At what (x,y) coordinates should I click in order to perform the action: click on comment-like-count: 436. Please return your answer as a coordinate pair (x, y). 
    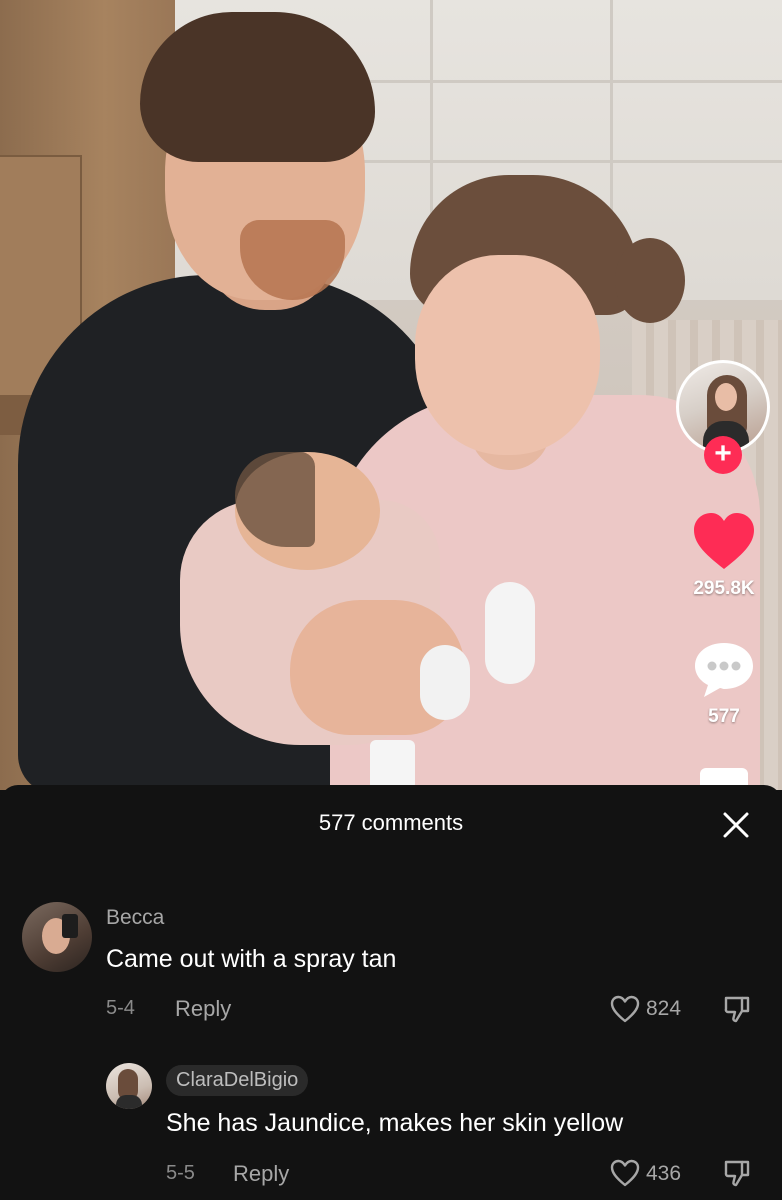
    Looking at the image, I should click on (664, 1173).